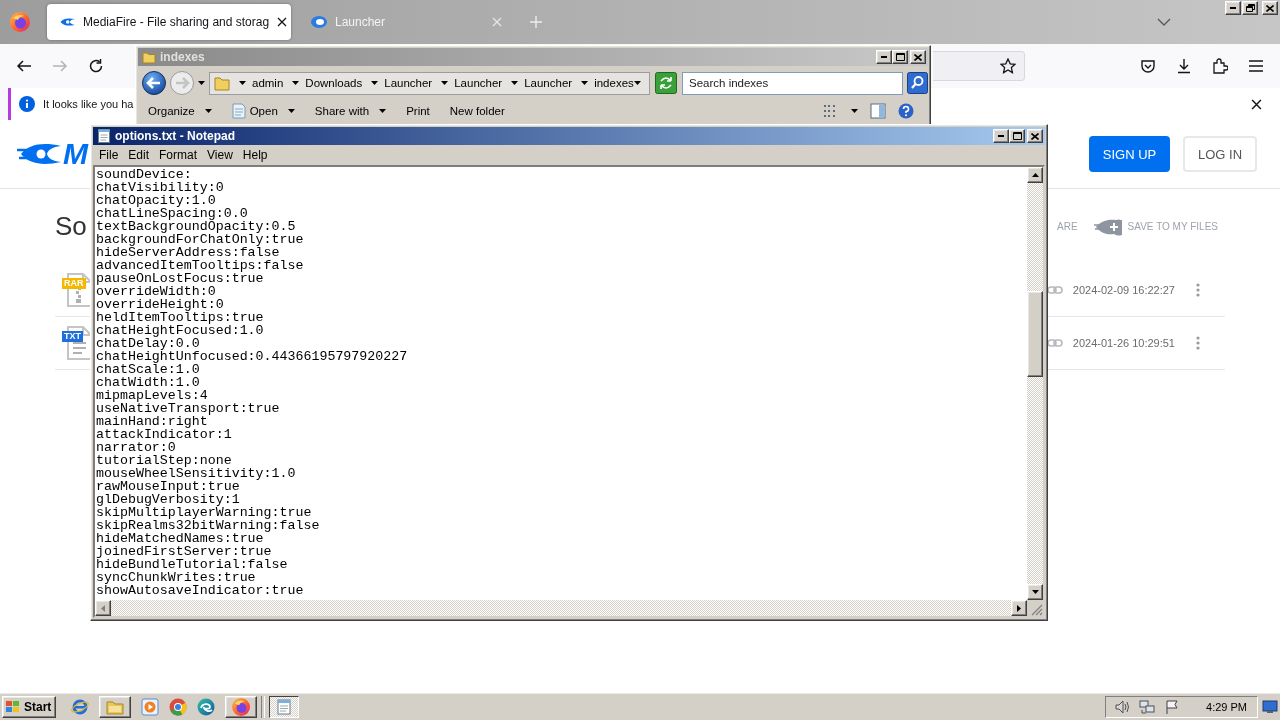  I want to click on reload-icon, so click(96, 66).